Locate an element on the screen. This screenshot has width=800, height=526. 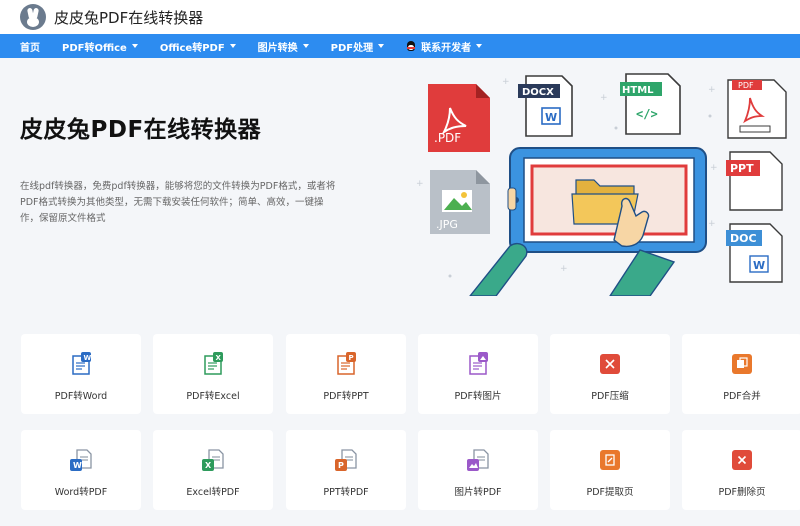
tool-card-pdf-compress: PDF压缩 is located at coordinates (610, 374).